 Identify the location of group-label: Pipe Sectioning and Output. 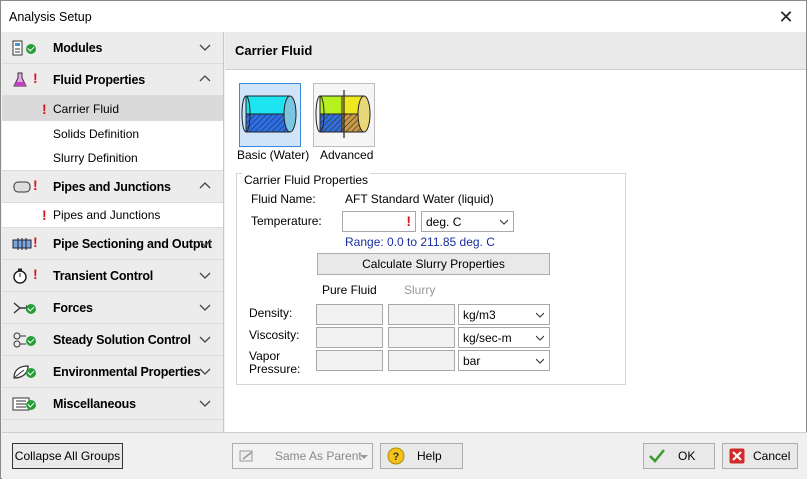
(132, 243).